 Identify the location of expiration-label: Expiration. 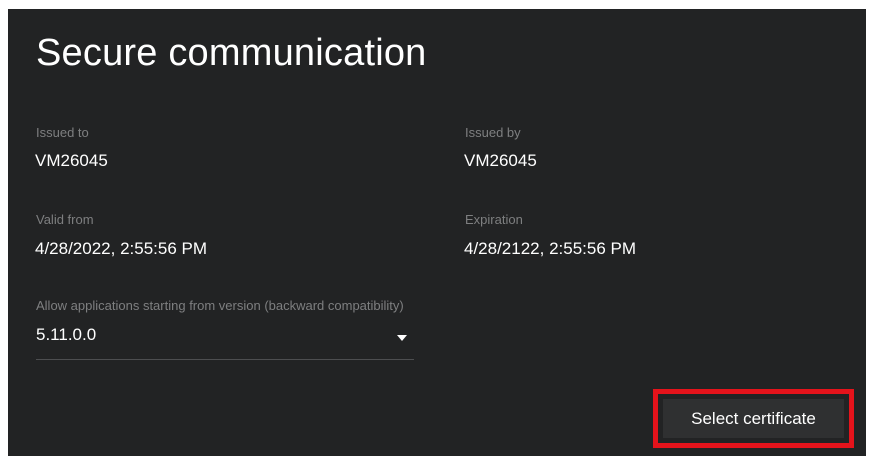
(494, 219).